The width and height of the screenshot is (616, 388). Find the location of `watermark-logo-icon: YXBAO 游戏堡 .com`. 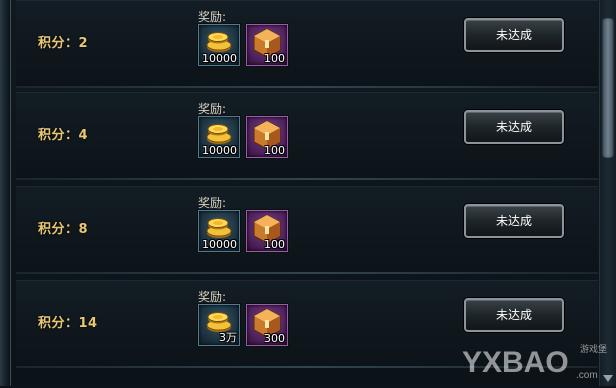

watermark-logo-icon: YXBAO 游戏堡 .com is located at coordinates (534, 362).